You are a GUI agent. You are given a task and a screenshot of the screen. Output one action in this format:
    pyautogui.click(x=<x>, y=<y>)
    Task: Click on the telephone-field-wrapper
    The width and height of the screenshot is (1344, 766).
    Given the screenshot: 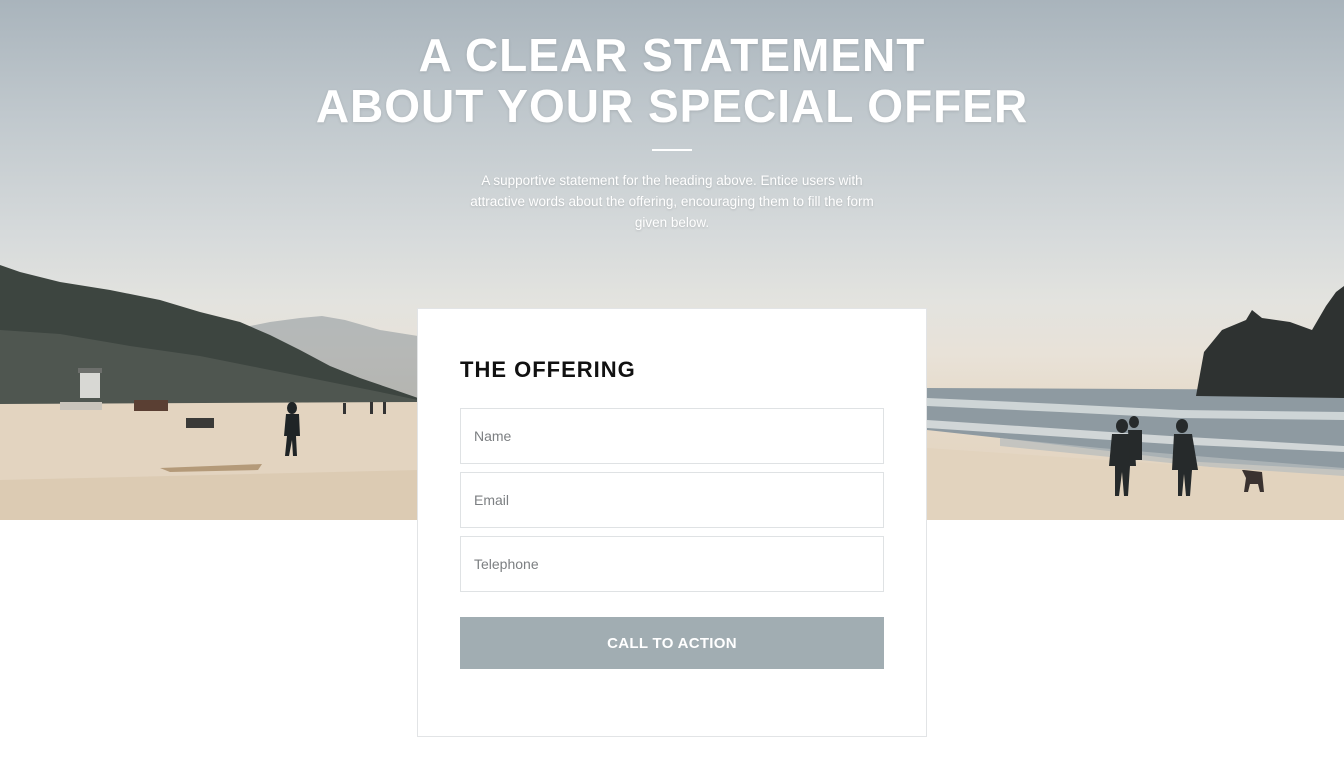 What is the action you would take?
    pyautogui.click(x=672, y=564)
    